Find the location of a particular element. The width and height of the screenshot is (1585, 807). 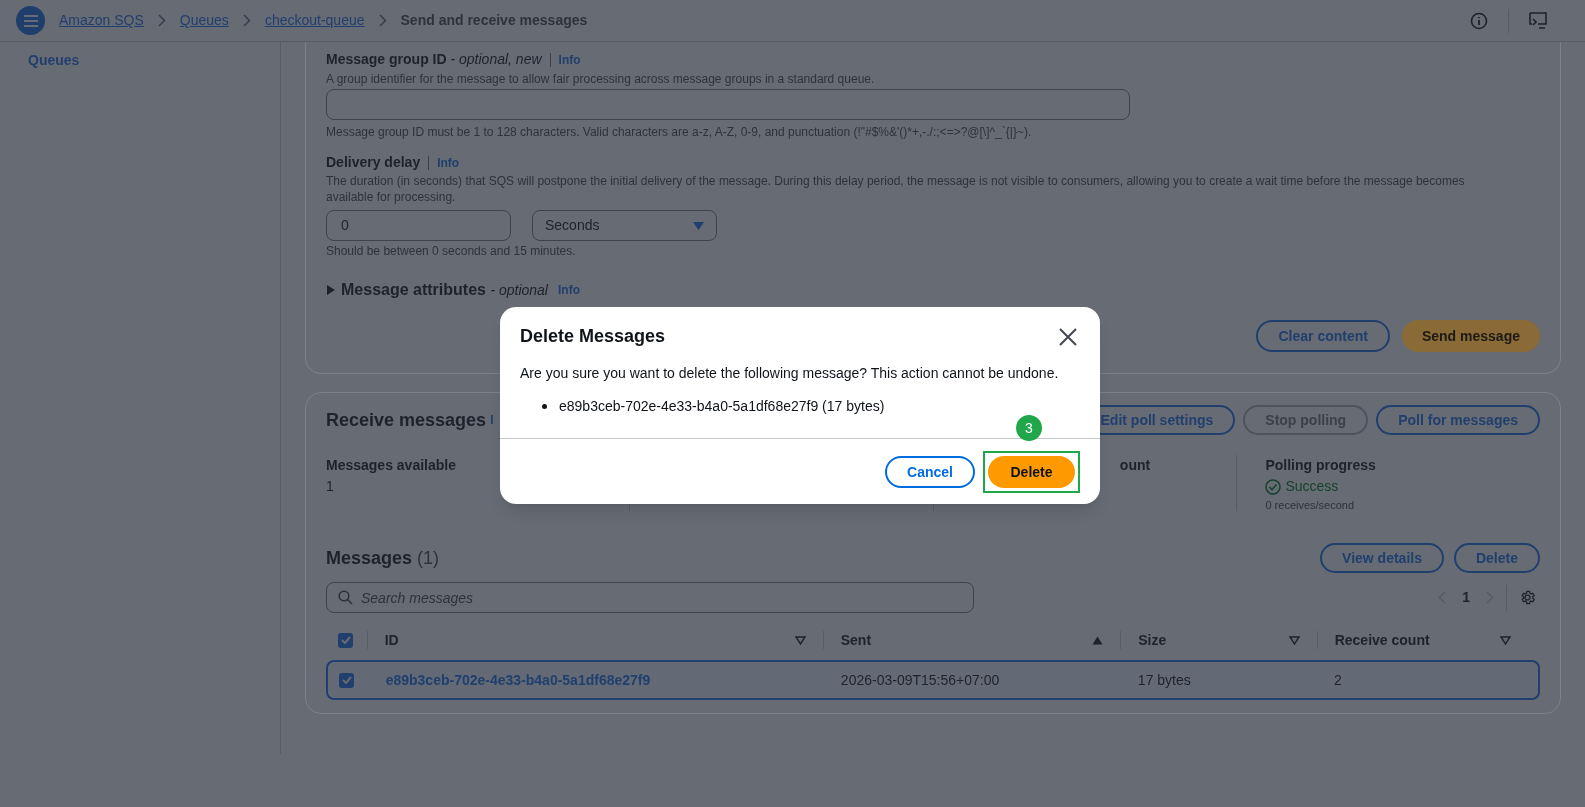

table-cell: 17 bytes is located at coordinates (1164, 679).